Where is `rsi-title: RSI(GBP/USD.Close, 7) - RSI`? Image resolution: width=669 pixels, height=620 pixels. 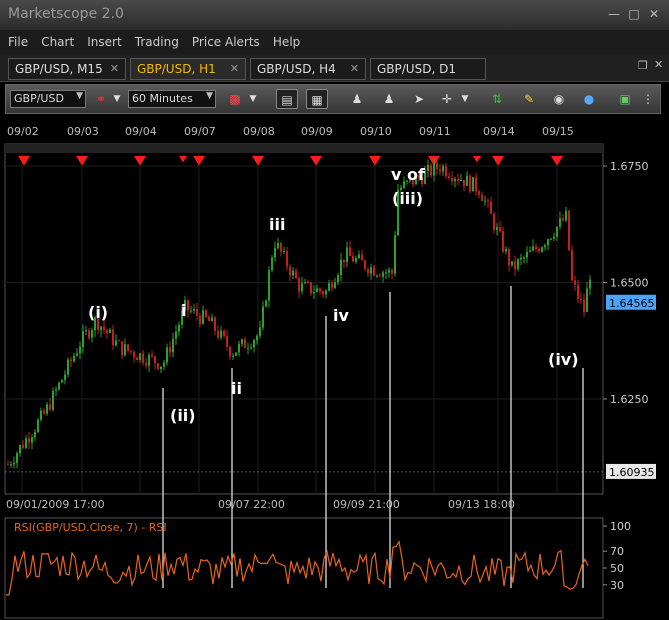 rsi-title: RSI(GBP/USD.Close, 7) - RSI is located at coordinates (90, 527).